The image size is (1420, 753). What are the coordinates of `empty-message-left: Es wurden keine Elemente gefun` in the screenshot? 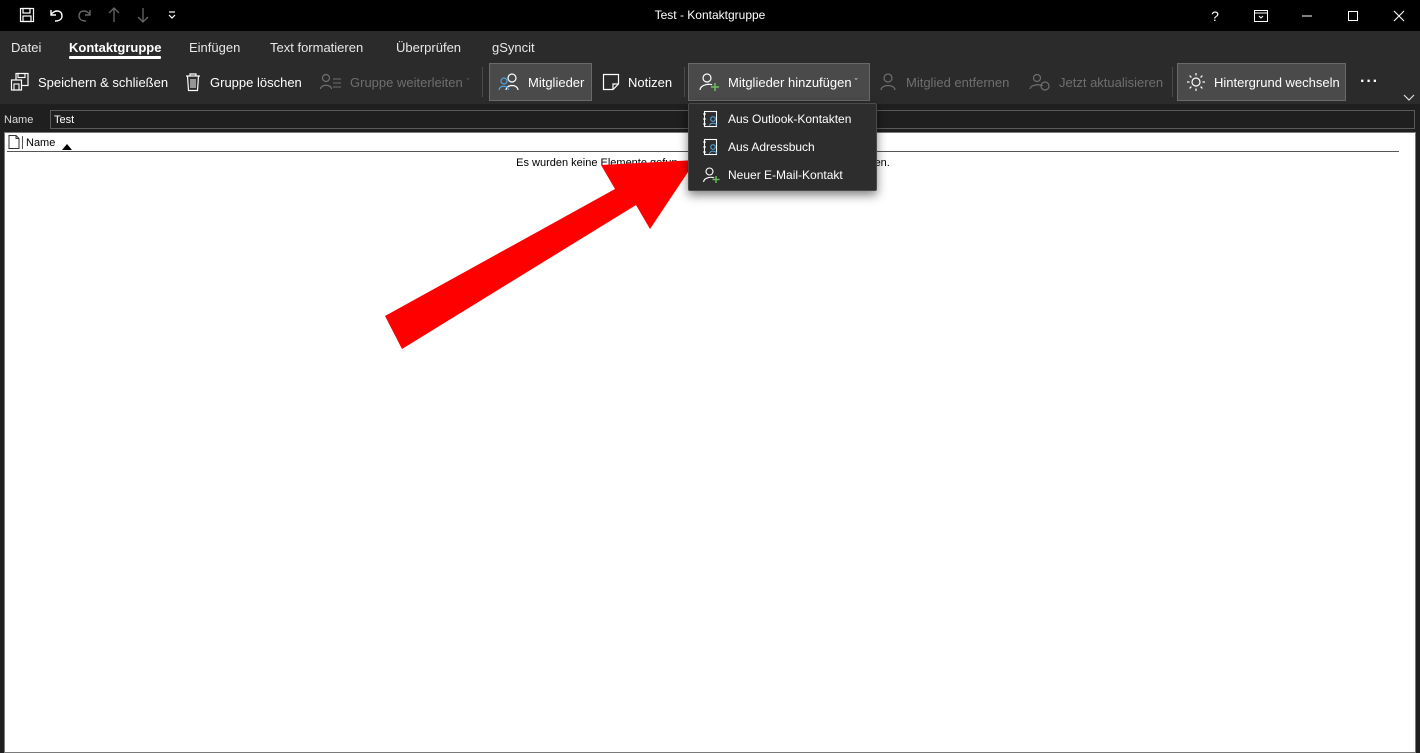 It's located at (597, 163).